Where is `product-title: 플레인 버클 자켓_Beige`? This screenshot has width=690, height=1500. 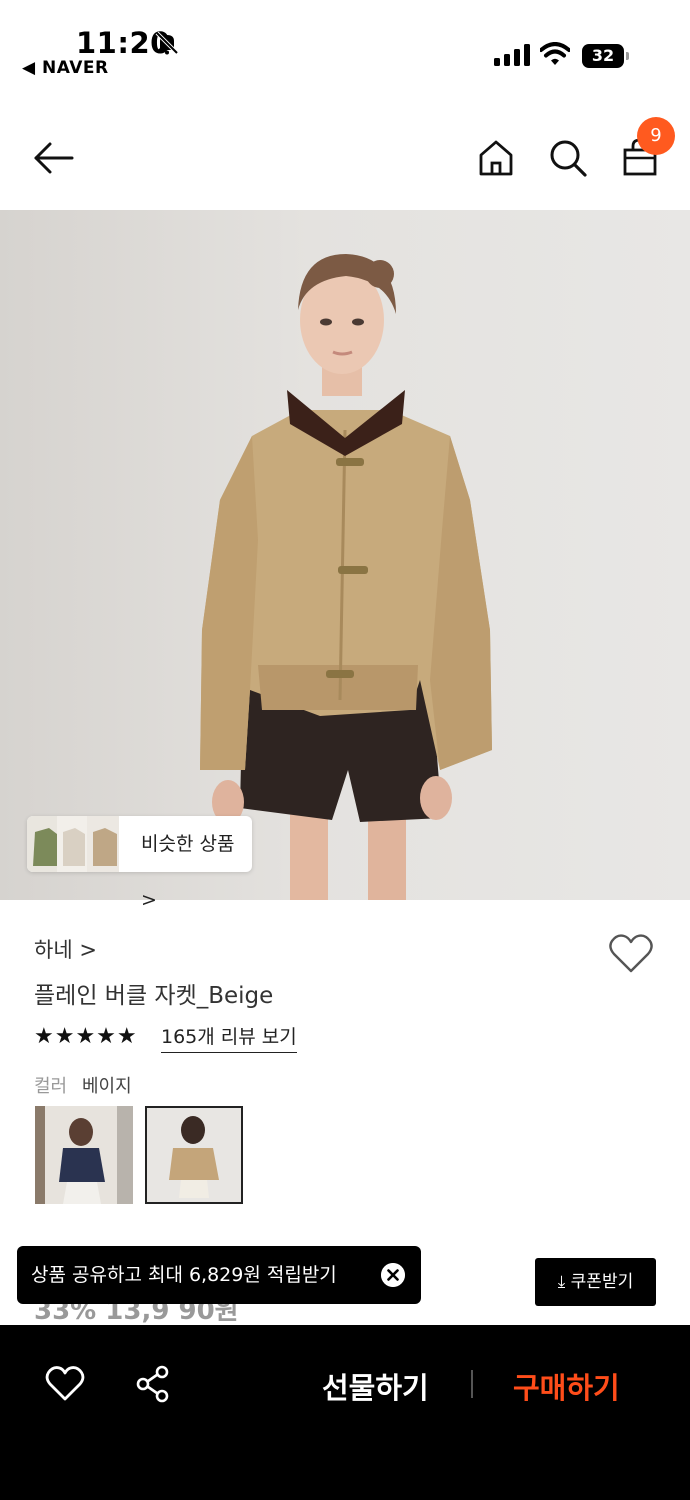
product-title: 플레인 버클 자켓_Beige is located at coordinates (154, 996).